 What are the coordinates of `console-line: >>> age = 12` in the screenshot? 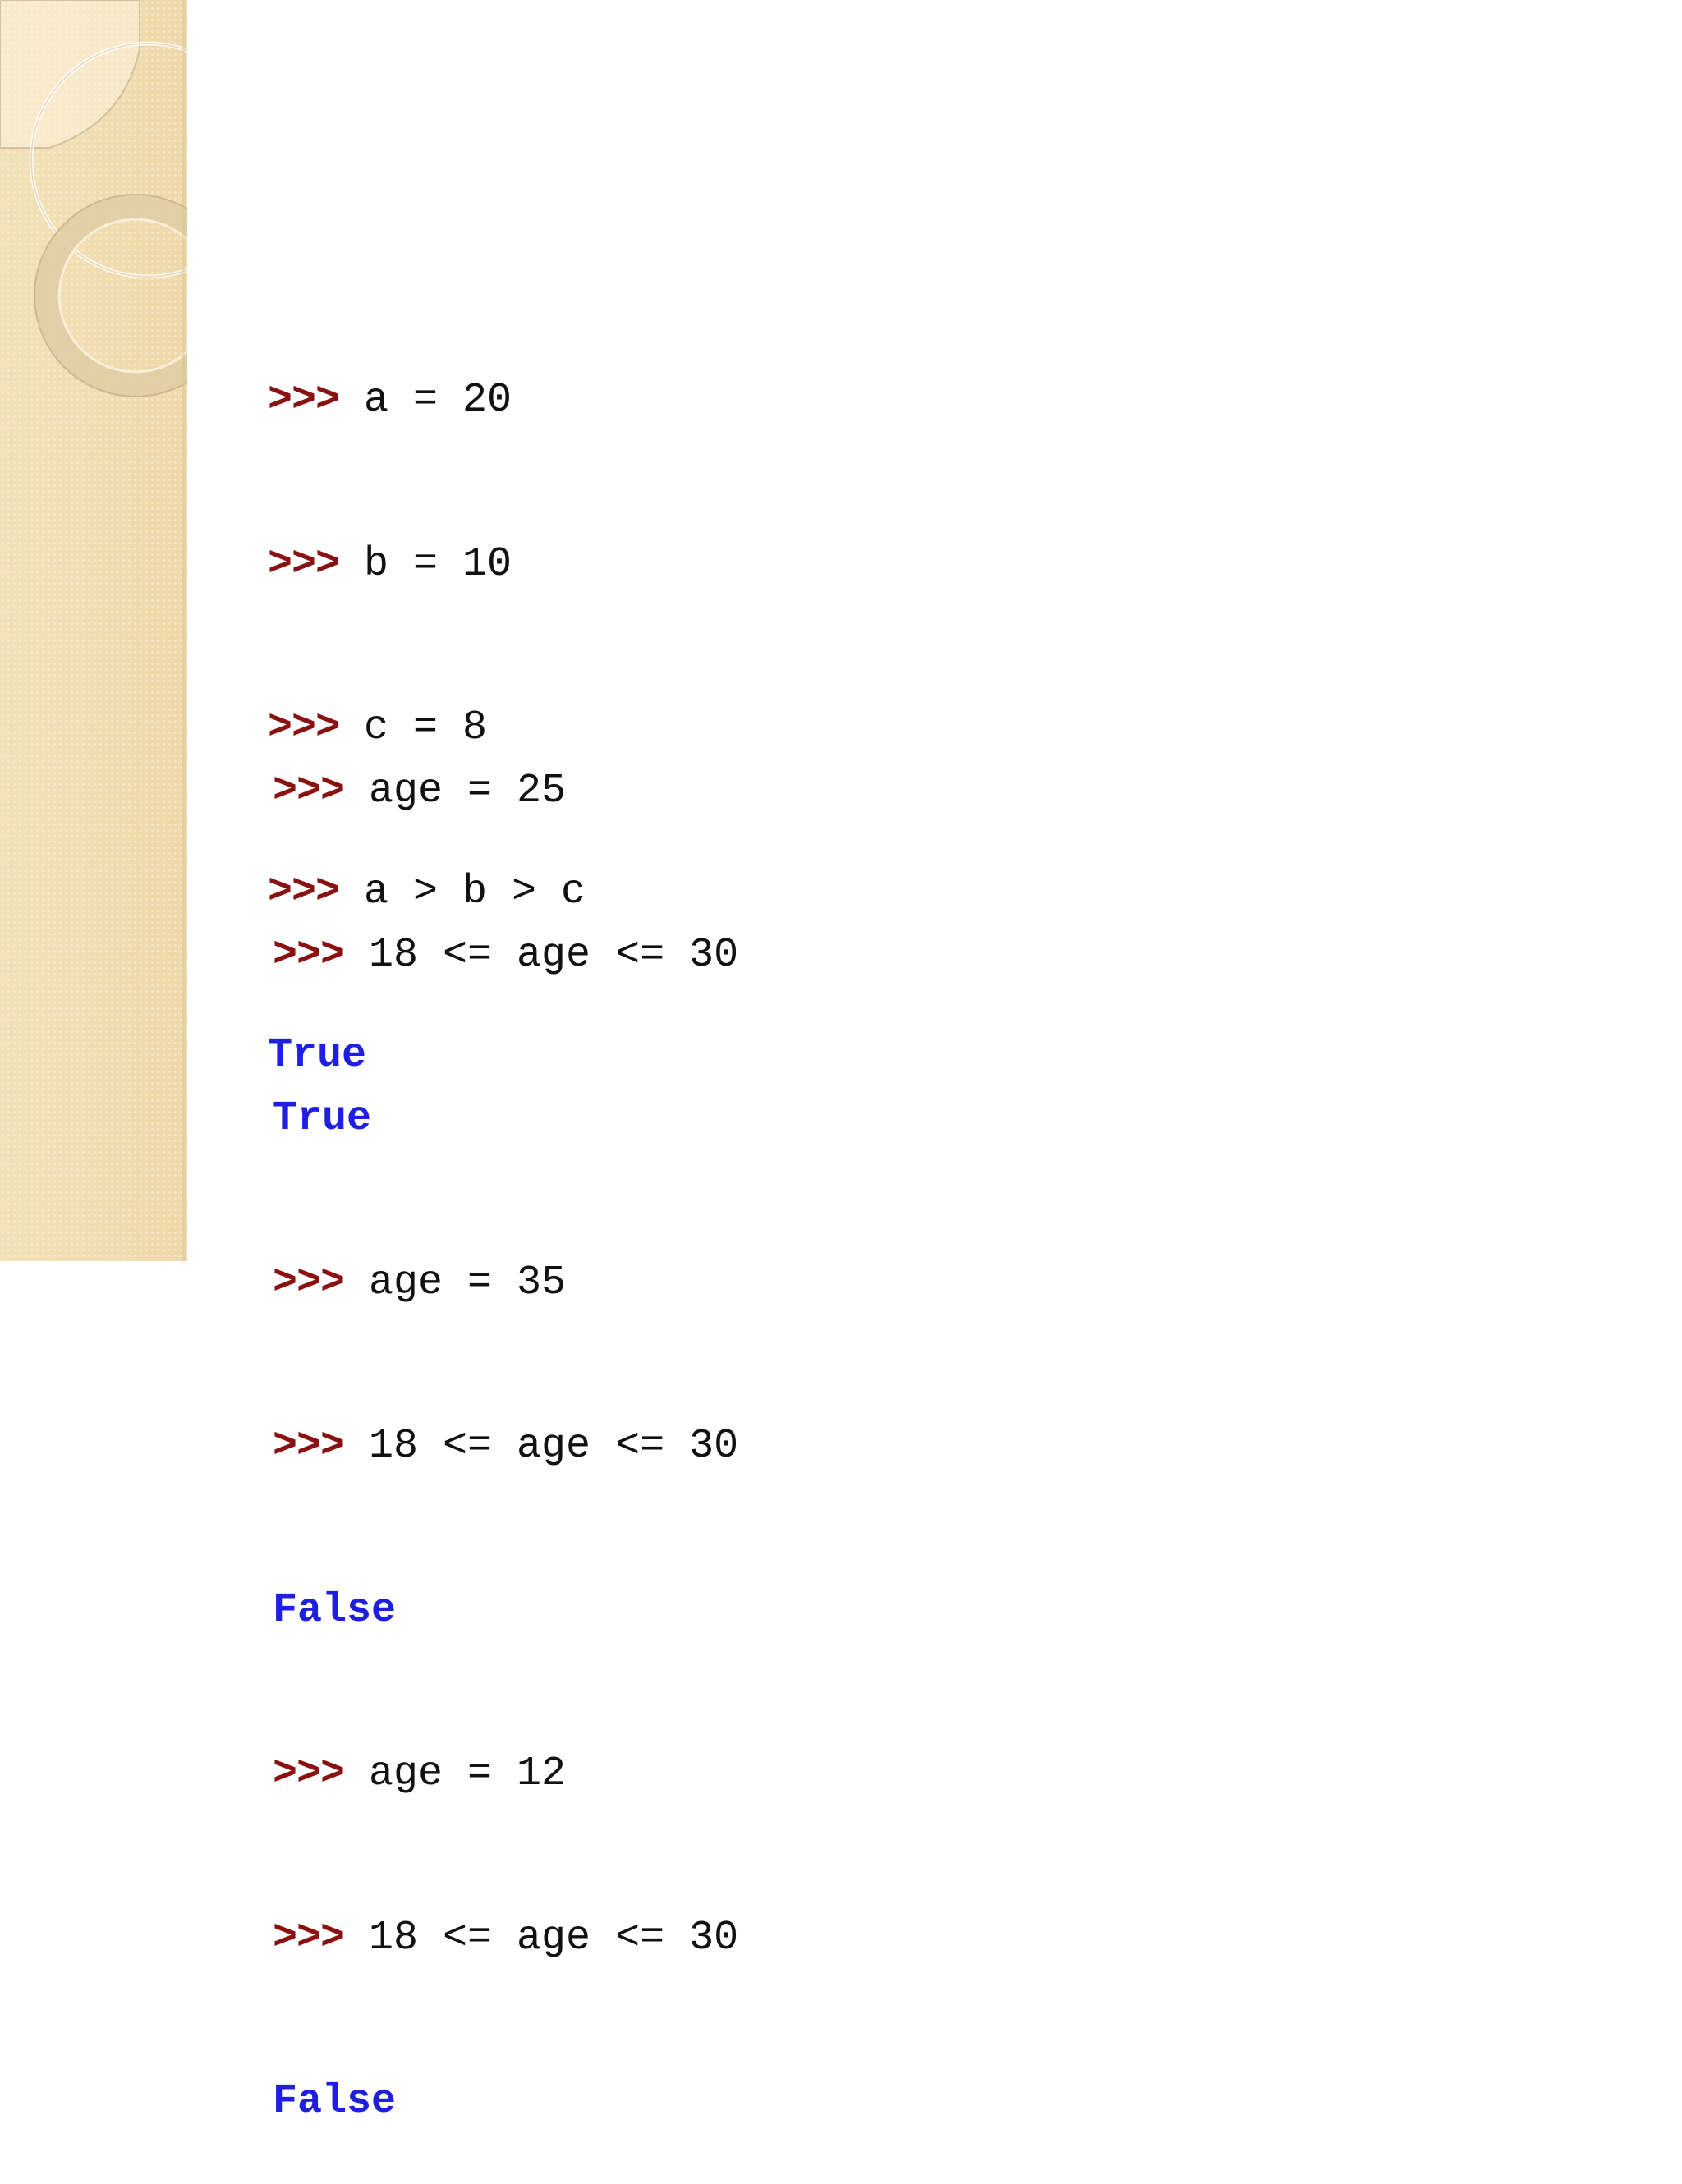 It's located at (505, 1774).